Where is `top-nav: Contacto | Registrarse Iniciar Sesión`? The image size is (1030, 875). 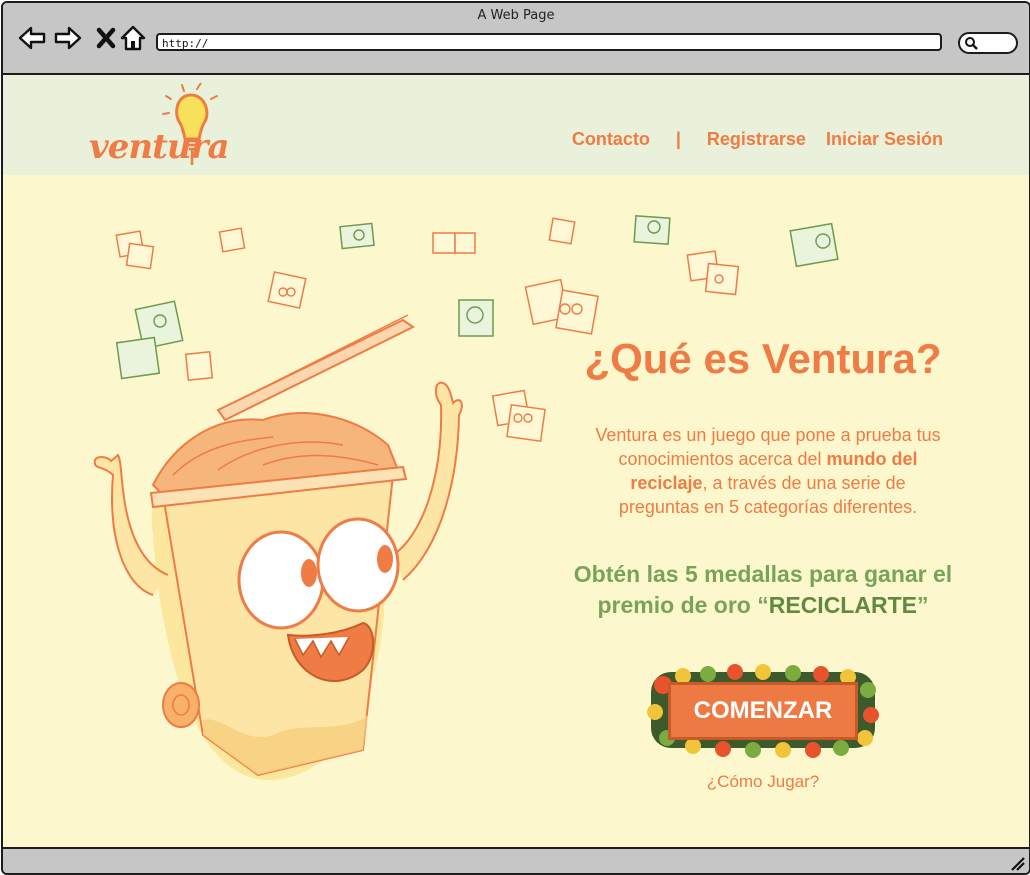
top-nav: Contacto | Registrarse Iniciar Sesión is located at coordinates (757, 139).